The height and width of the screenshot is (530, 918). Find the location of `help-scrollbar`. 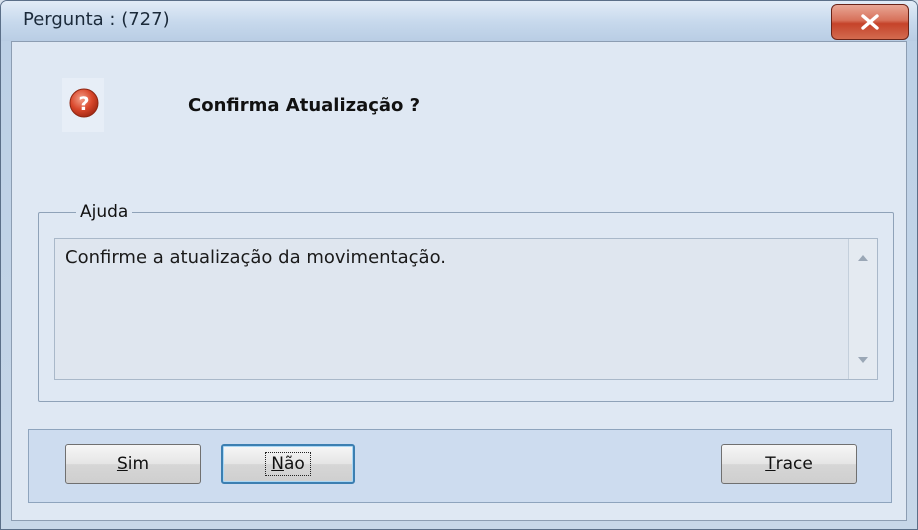

help-scrollbar is located at coordinates (862, 309).